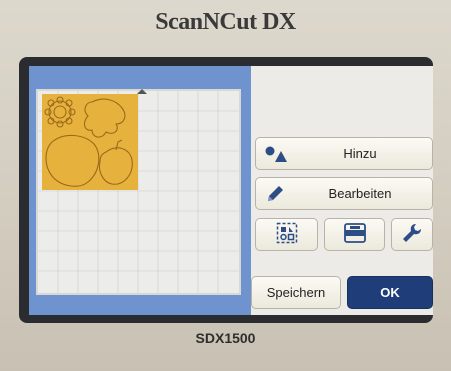  Describe the element at coordinates (225, 22) in the screenshot. I see `brand-logo: ScanNCut DX` at that location.